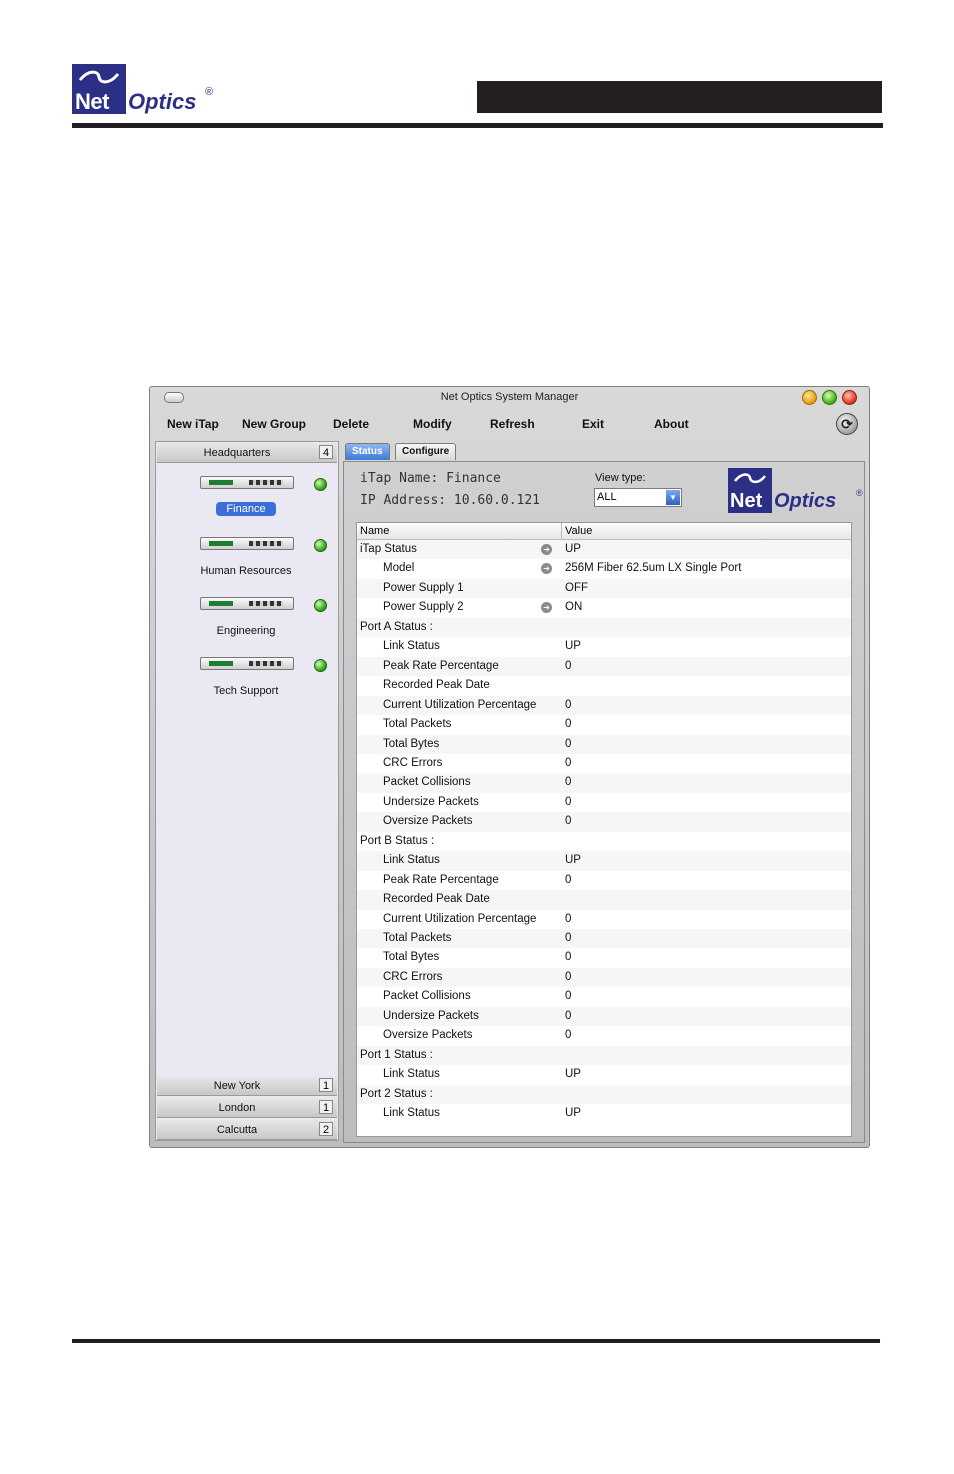  I want to click on modify-button: Modify, so click(432, 424).